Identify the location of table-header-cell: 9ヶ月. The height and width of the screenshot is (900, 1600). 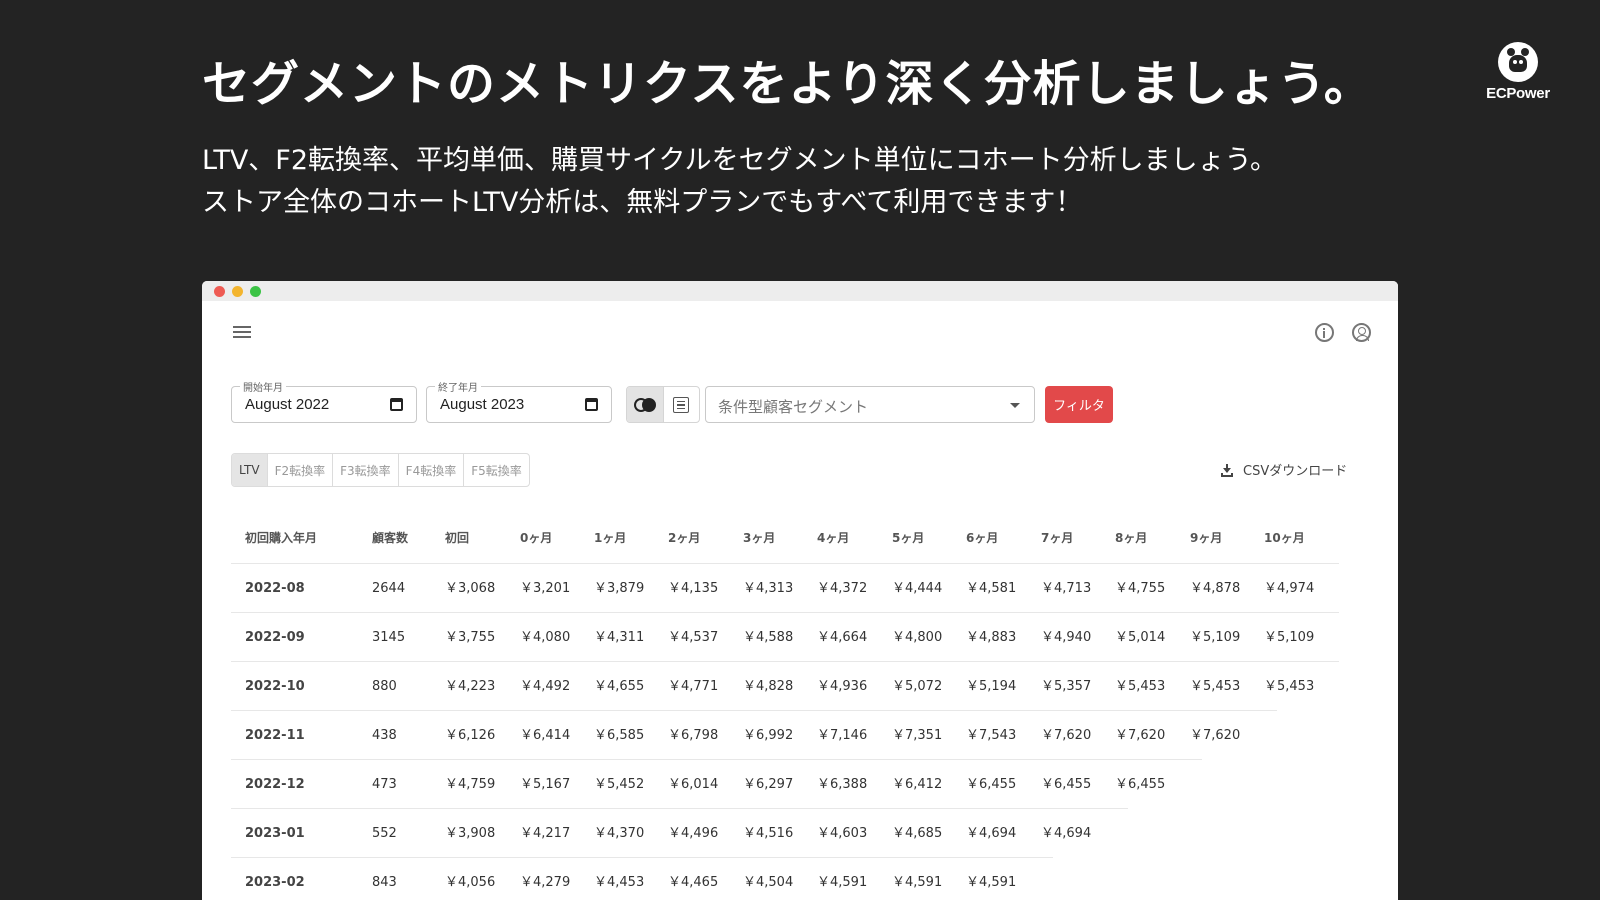
(1206, 538).